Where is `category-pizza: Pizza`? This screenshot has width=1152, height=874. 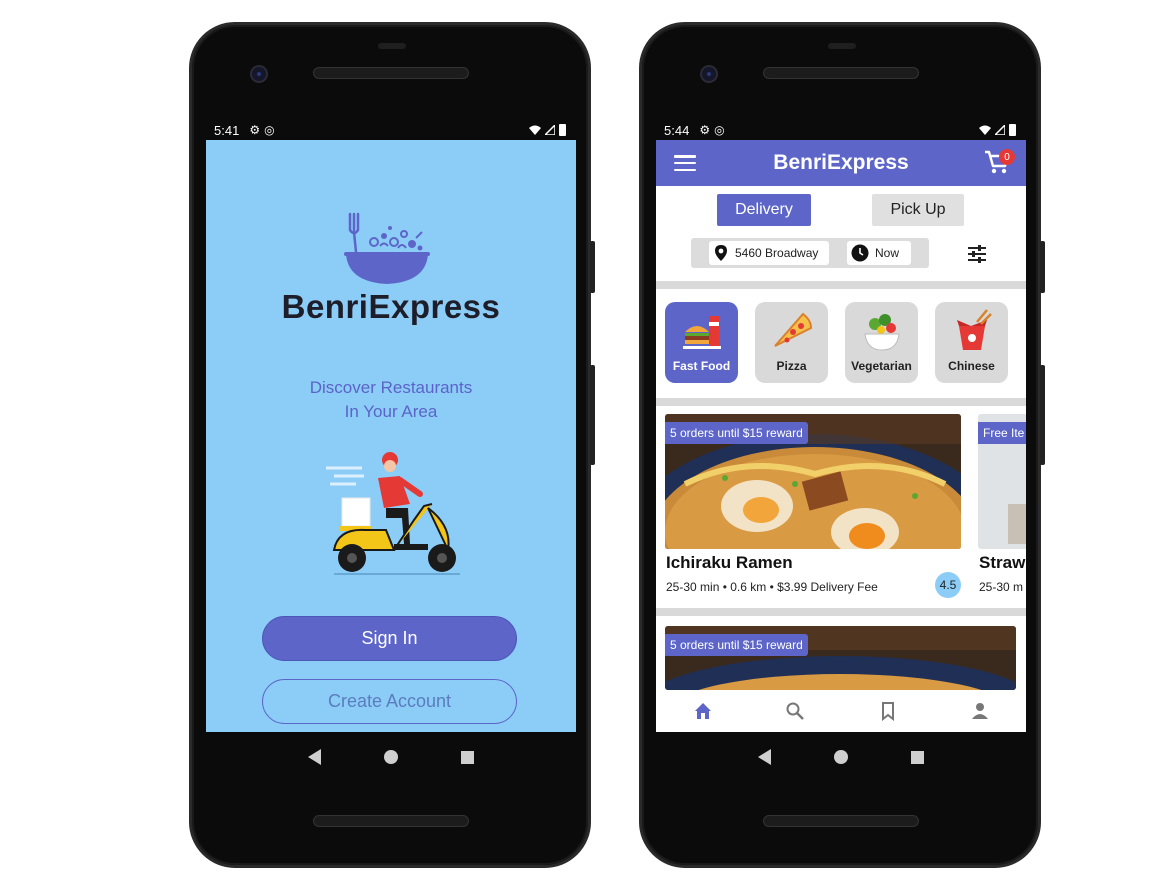 category-pizza: Pizza is located at coordinates (791, 342).